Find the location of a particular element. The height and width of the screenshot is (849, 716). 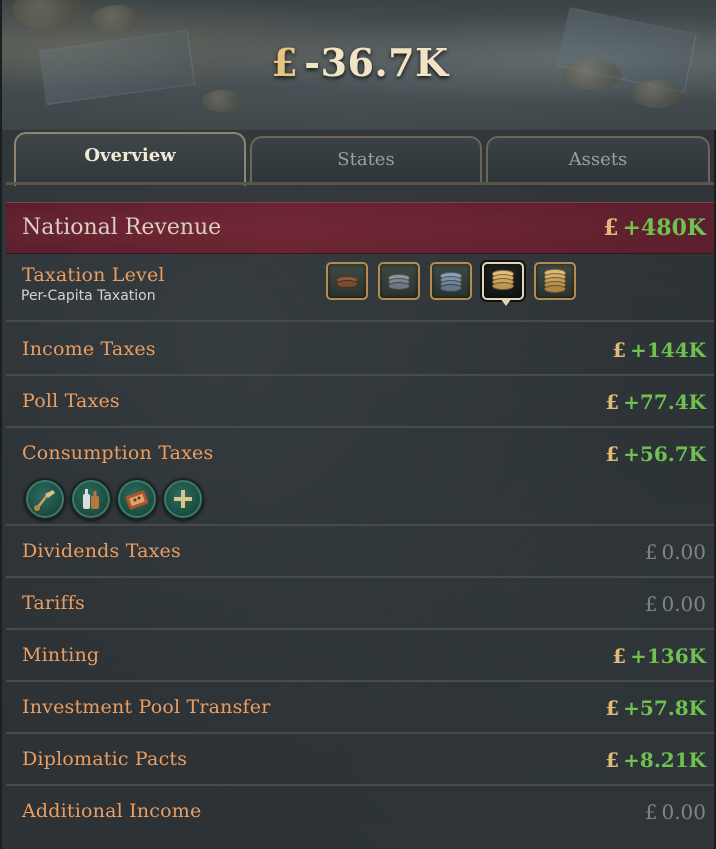

consumption-goods-list is located at coordinates (124, 500).